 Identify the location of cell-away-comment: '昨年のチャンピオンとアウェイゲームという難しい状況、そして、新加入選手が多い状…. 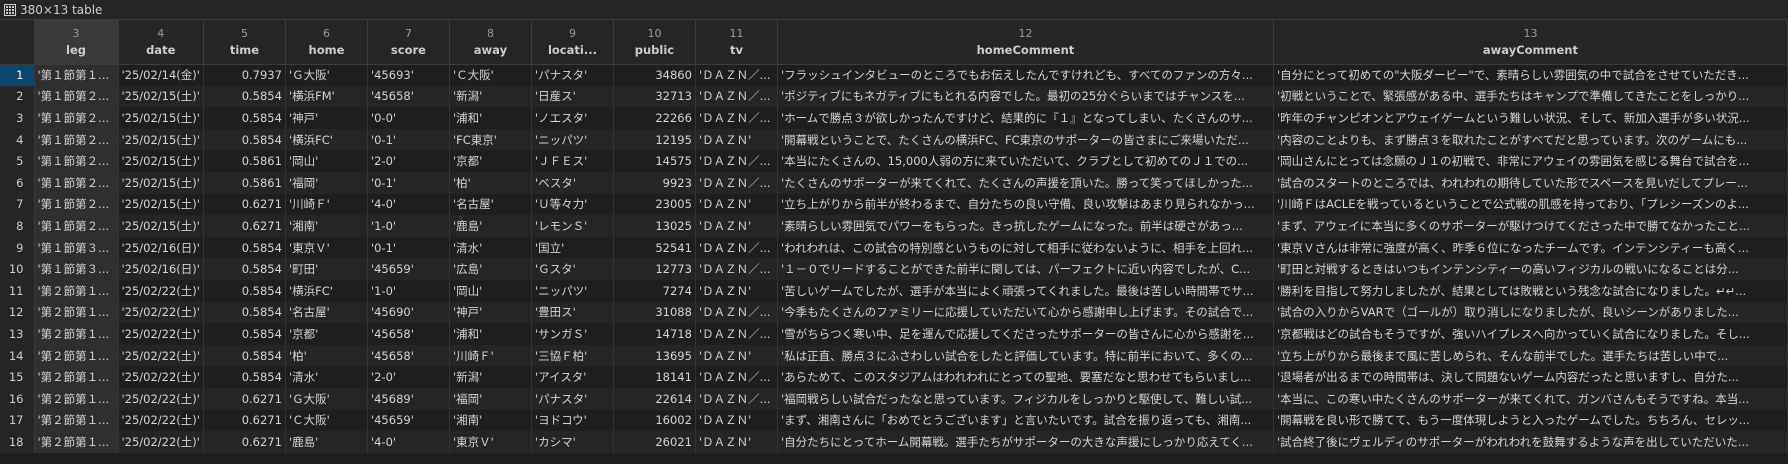
(1530, 118).